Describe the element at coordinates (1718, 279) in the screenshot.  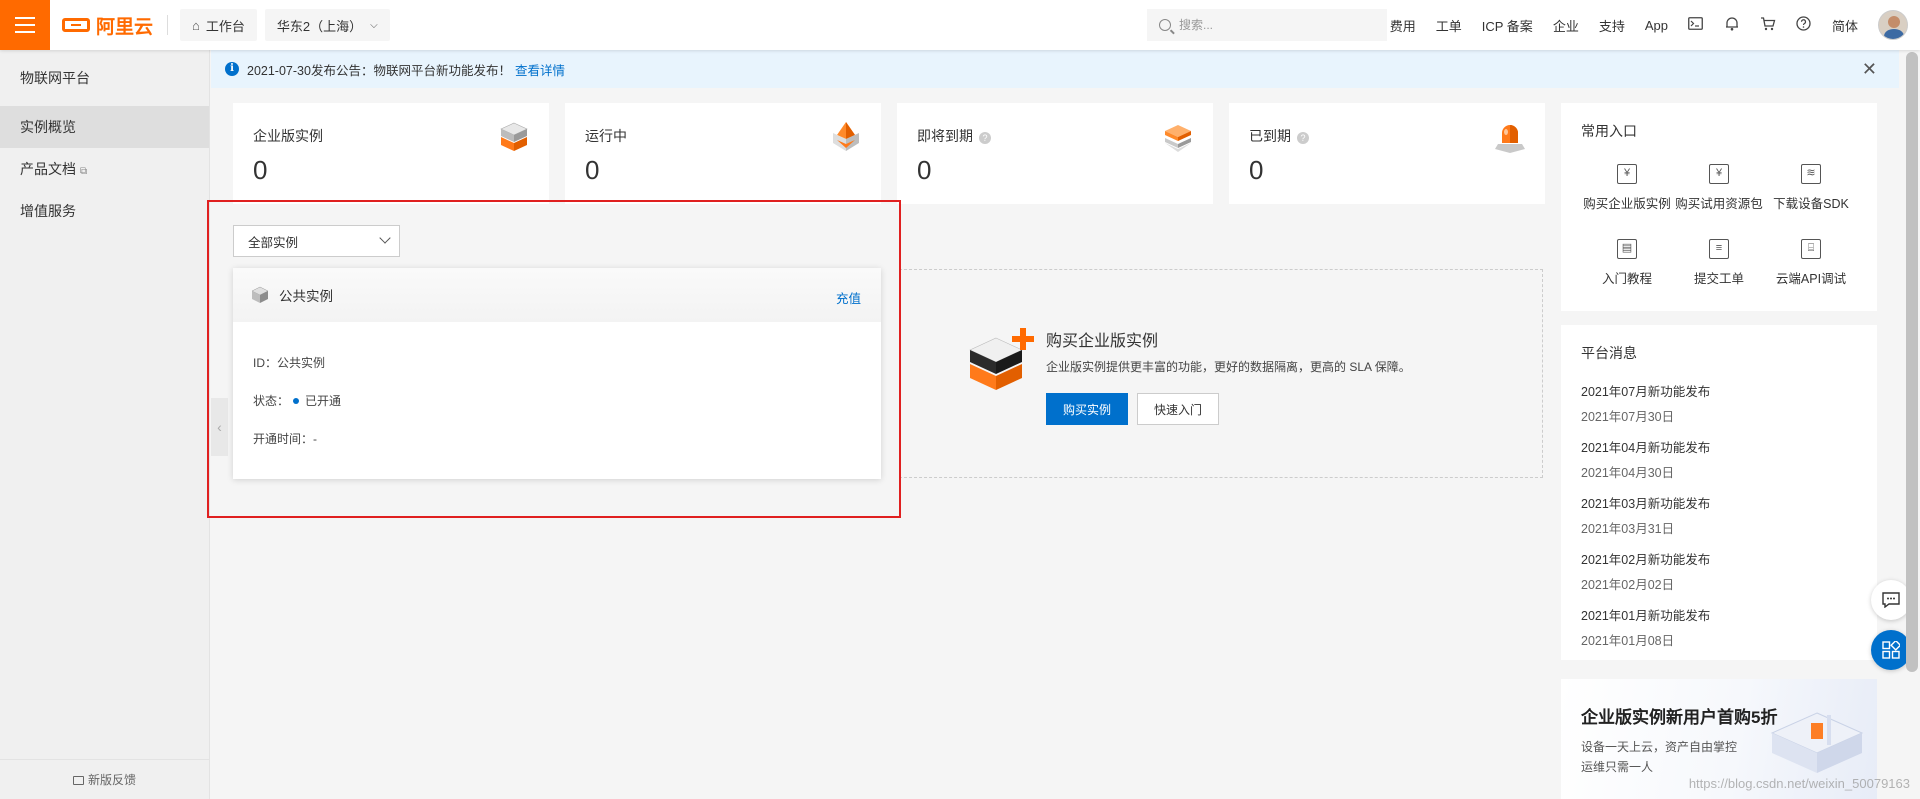
I see `quick-item-label: 提交工单` at that location.